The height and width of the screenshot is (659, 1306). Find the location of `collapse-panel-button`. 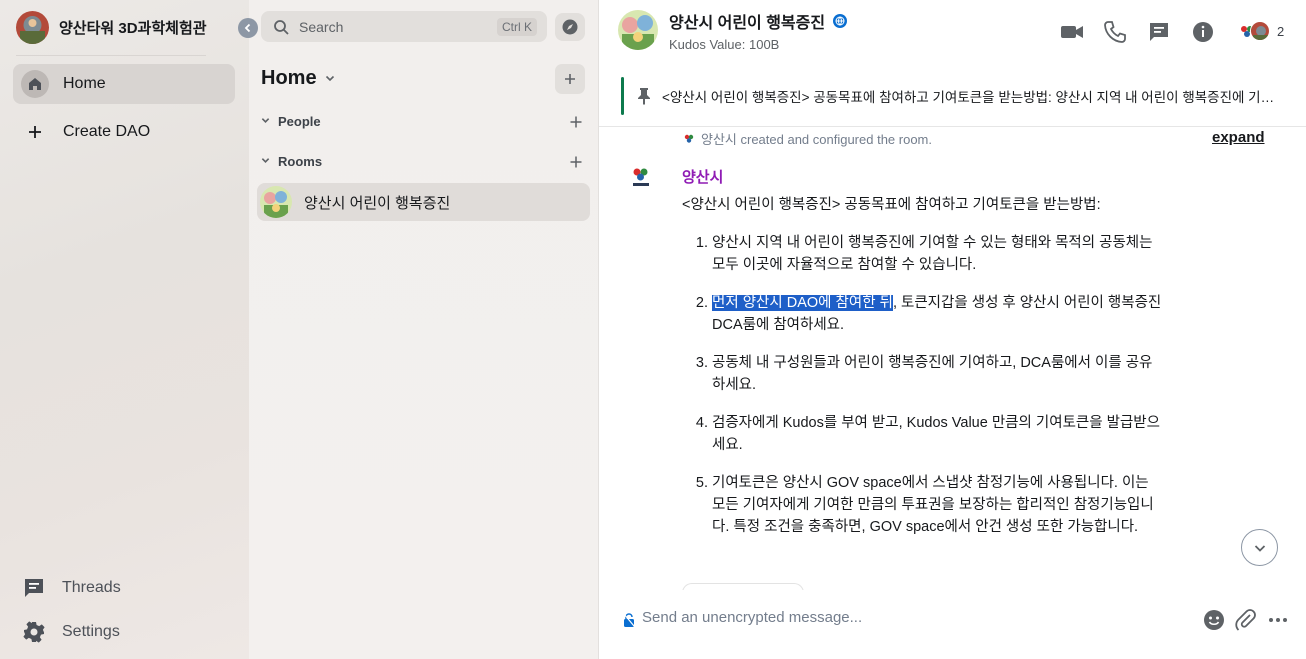

collapse-panel-button is located at coordinates (248, 28).